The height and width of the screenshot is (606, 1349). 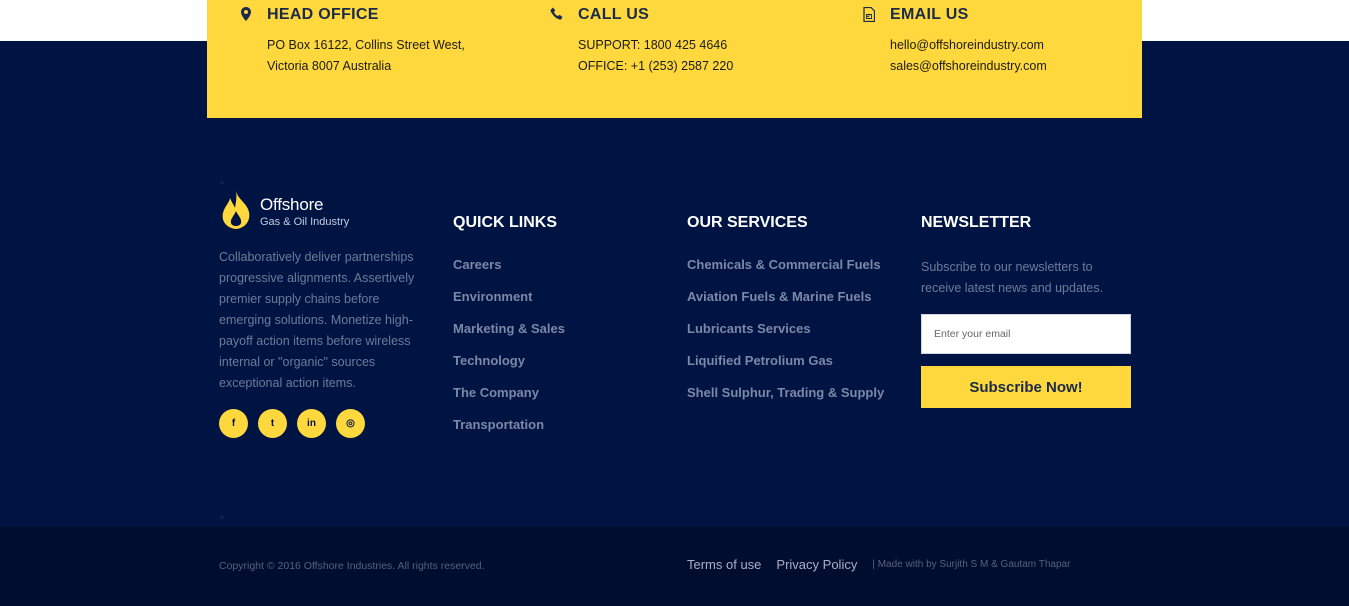 What do you see at coordinates (509, 273) in the screenshot?
I see `quick-link-careers: Careers` at bounding box center [509, 273].